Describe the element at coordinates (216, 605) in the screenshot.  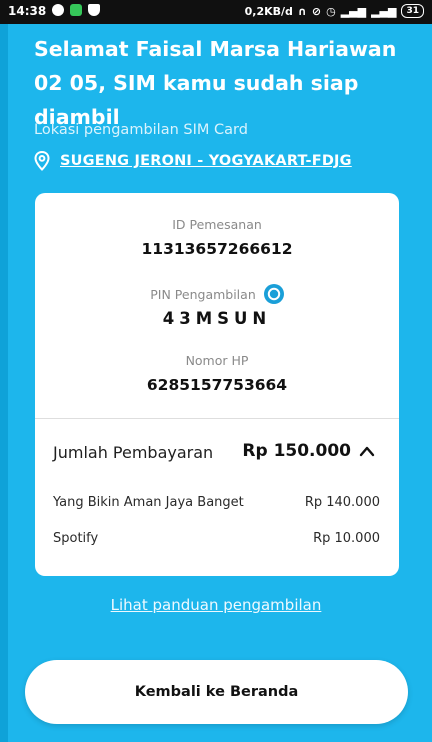
I see `guide-link: Lihat panduan pengambilan` at that location.